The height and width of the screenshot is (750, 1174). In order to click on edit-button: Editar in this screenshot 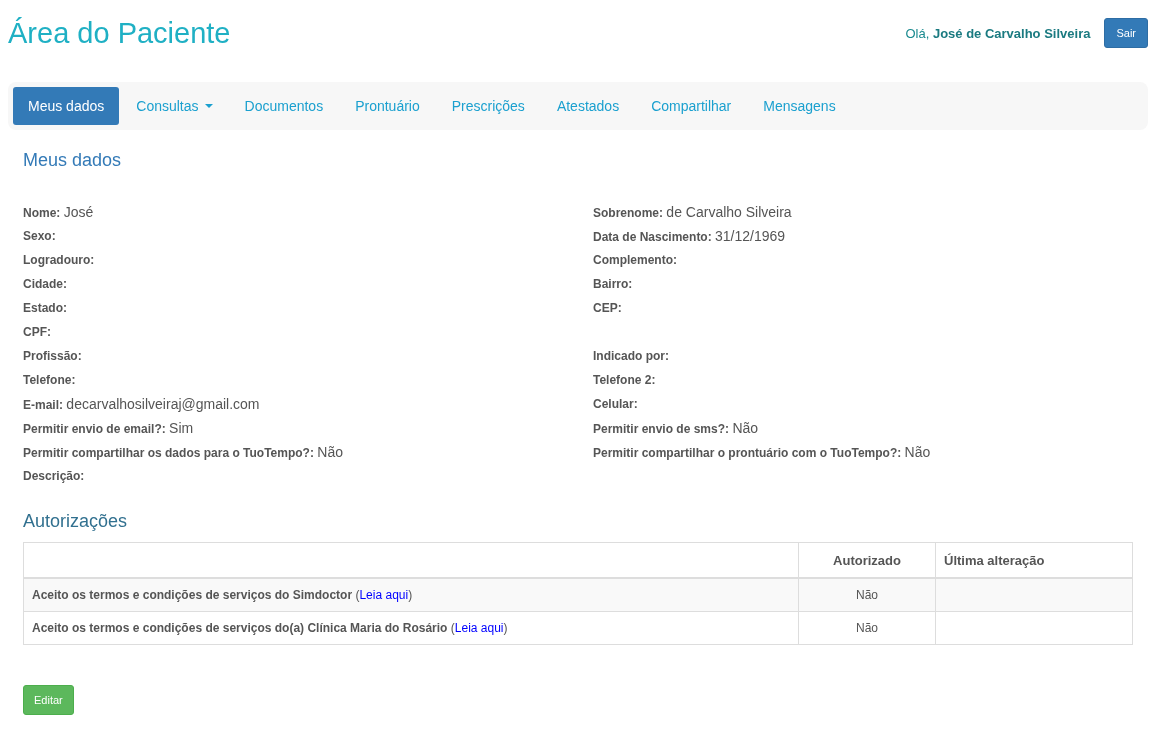, I will do `click(48, 700)`.